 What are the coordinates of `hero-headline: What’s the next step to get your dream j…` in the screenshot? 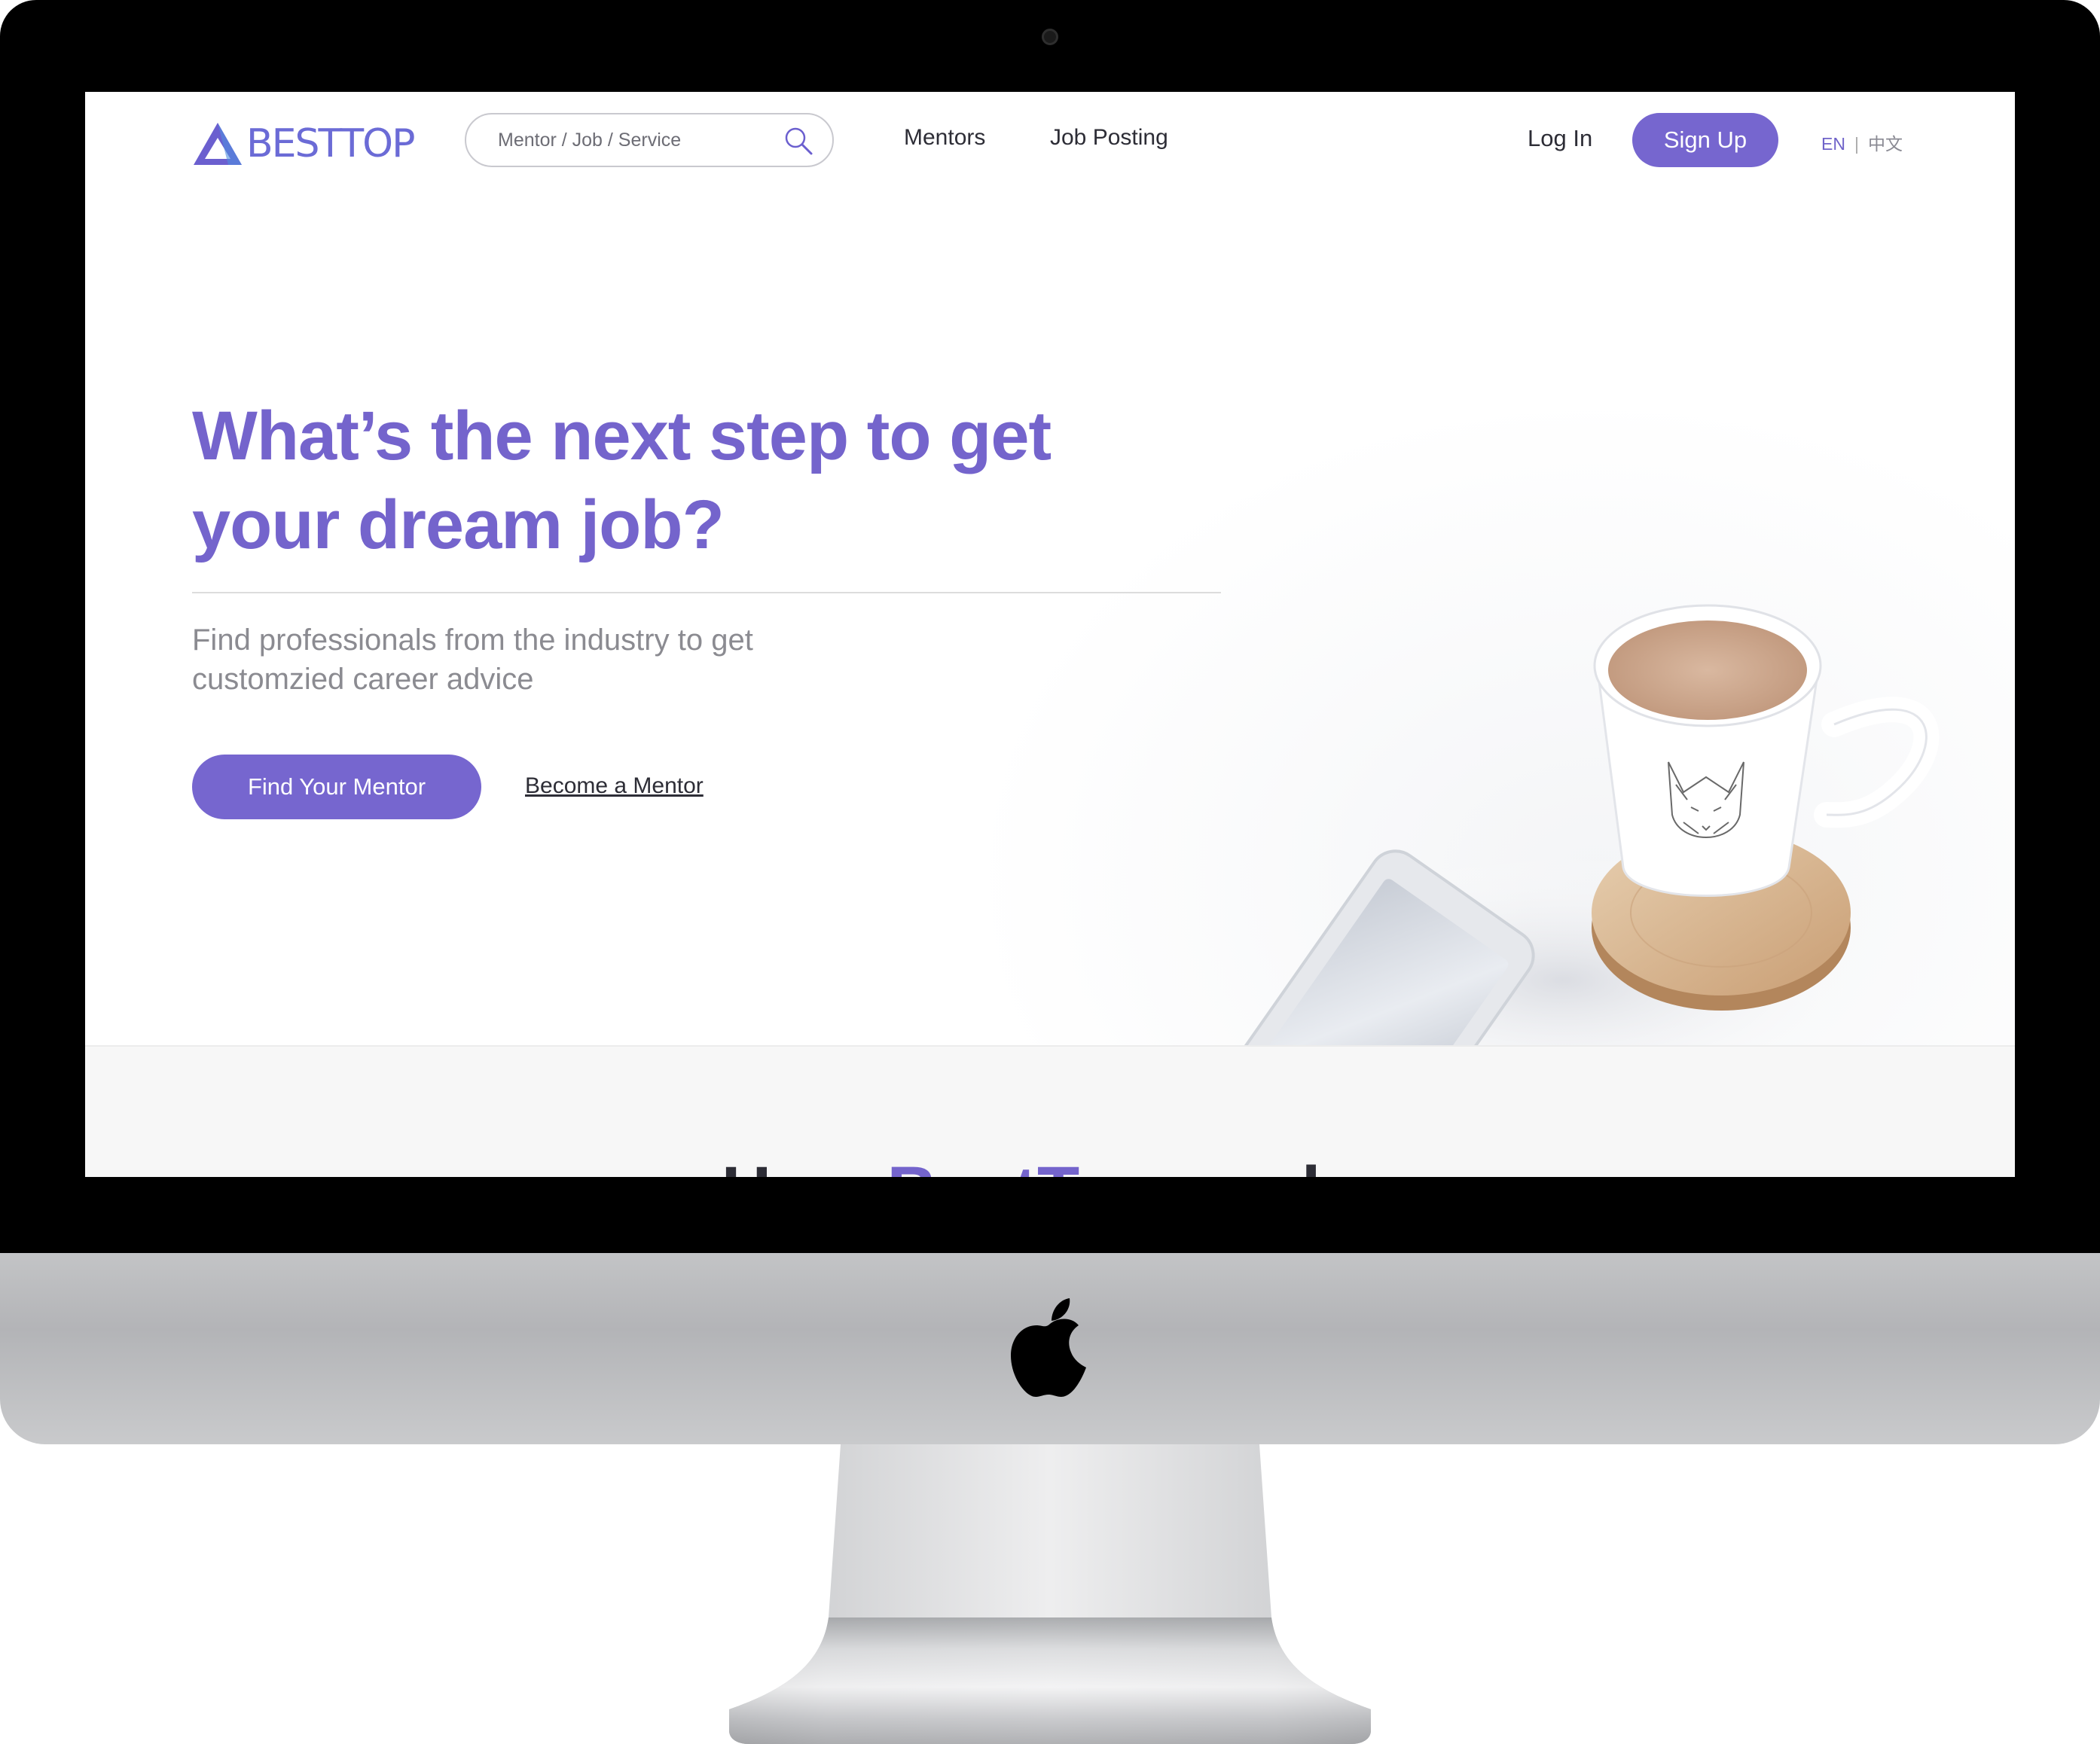 It's located at (622, 481).